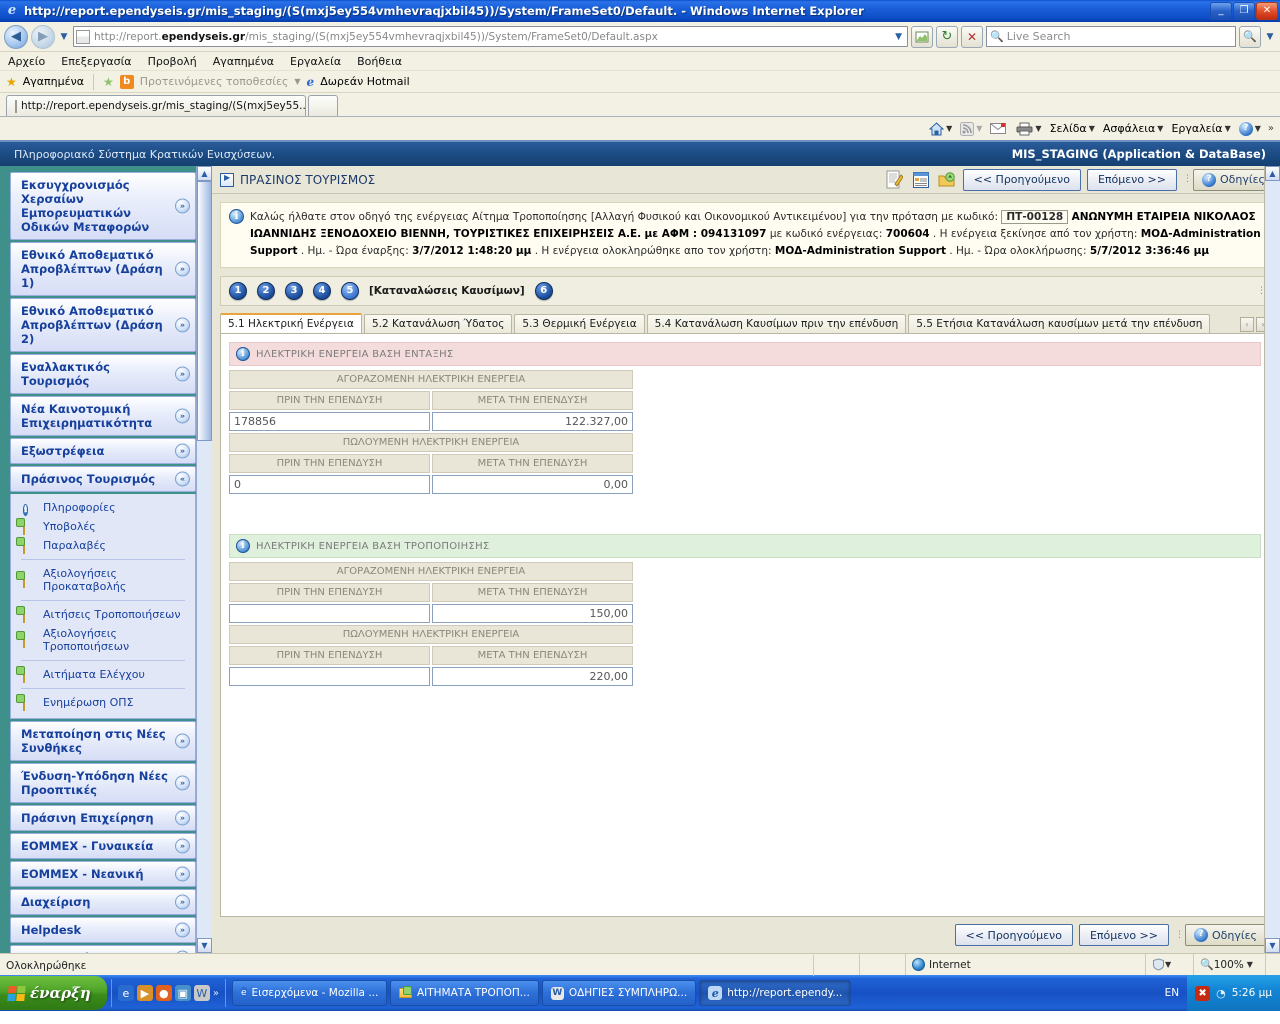  What do you see at coordinates (108, 82) in the screenshot?
I see `add-favorite-icon: ★` at bounding box center [108, 82].